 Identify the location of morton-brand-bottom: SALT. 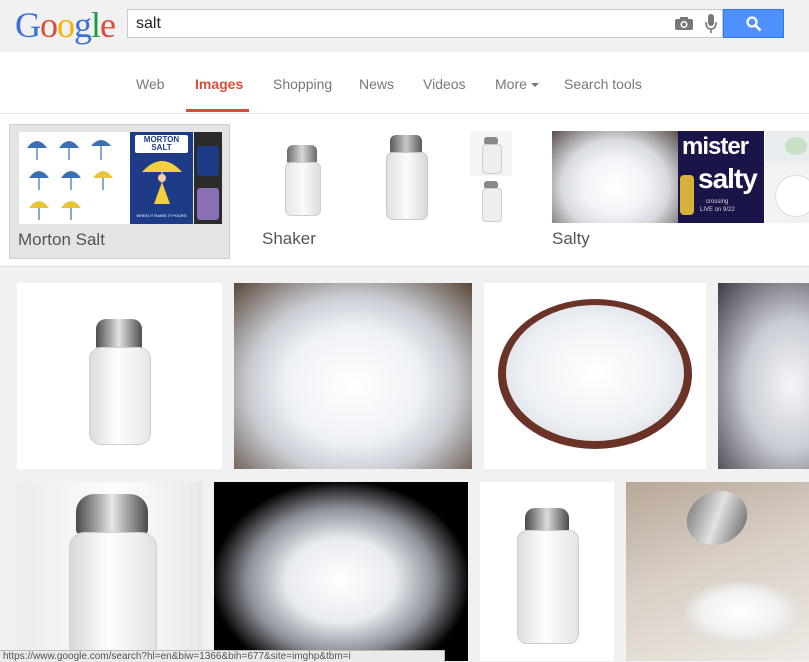
(161, 147).